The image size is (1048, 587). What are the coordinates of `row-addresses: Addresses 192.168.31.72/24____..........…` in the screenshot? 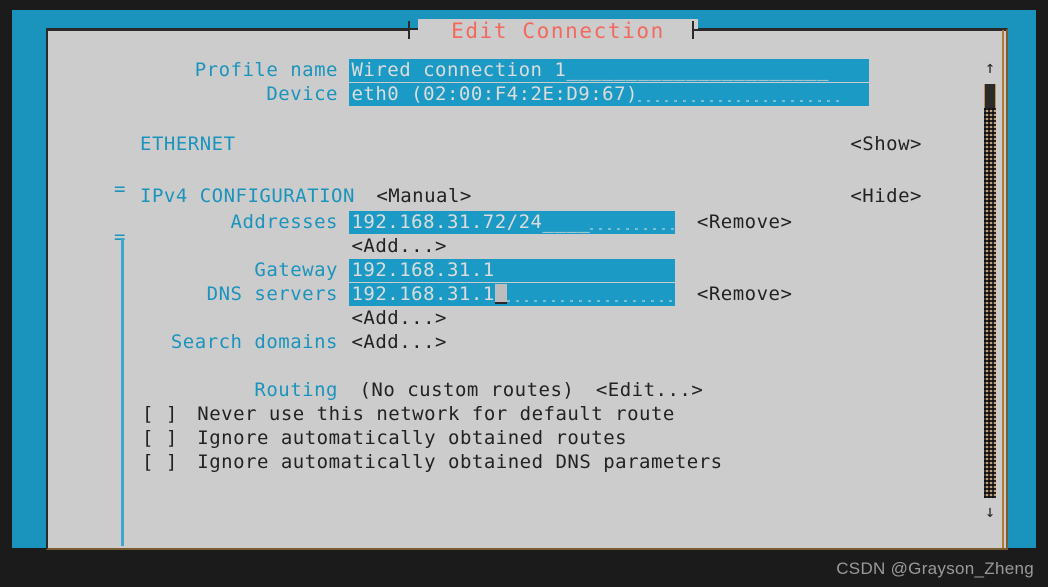 It's located at (513, 222).